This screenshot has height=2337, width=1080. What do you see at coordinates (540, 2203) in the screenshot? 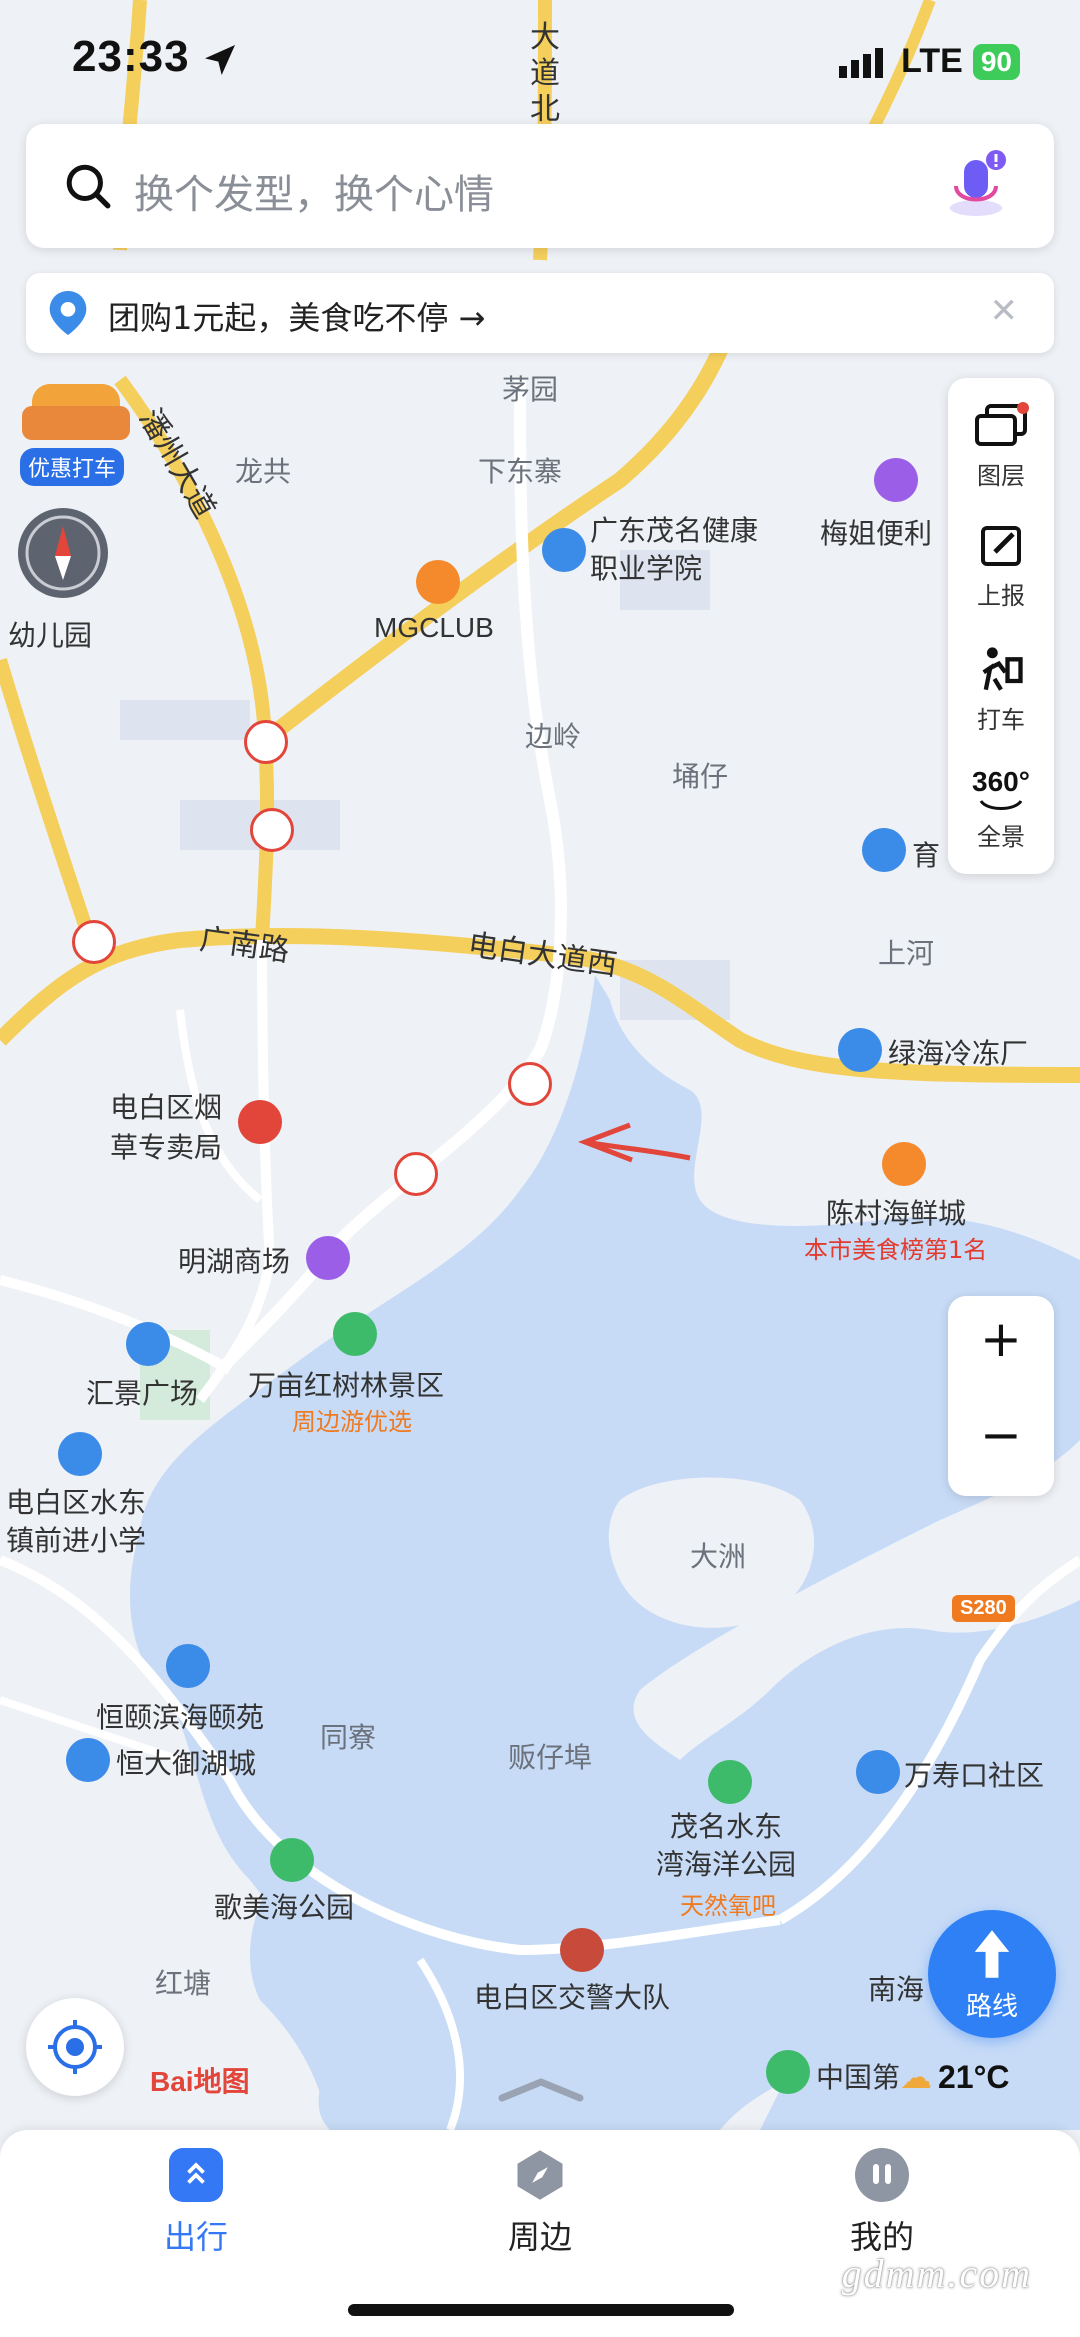
I see `tab-nearby: 周边` at bounding box center [540, 2203].